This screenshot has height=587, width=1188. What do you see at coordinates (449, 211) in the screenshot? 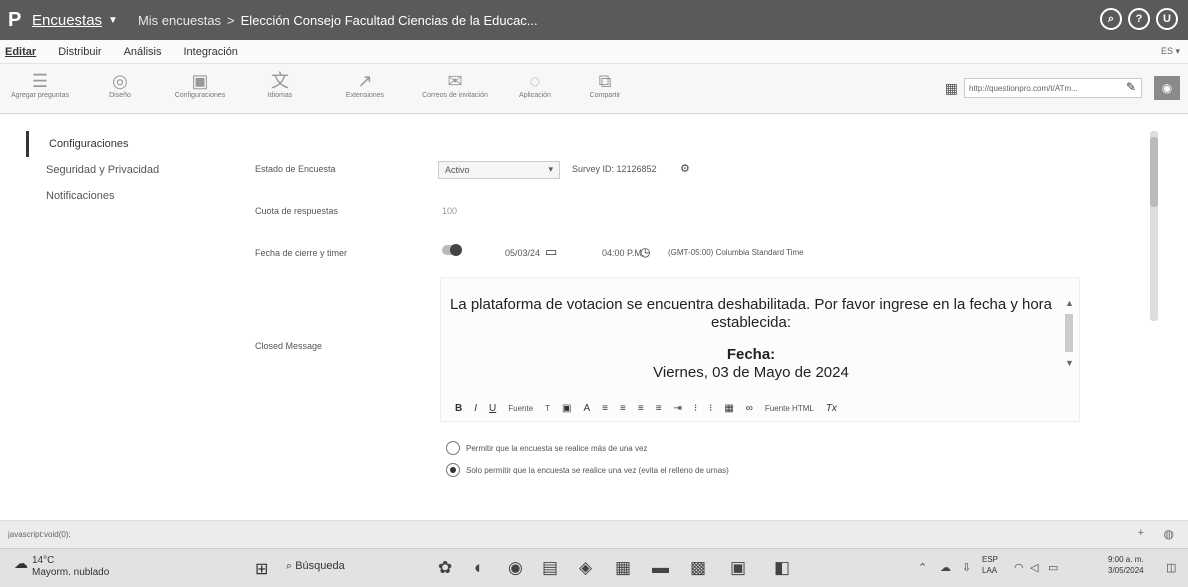
I see `response-limit-field: 100` at bounding box center [449, 211].